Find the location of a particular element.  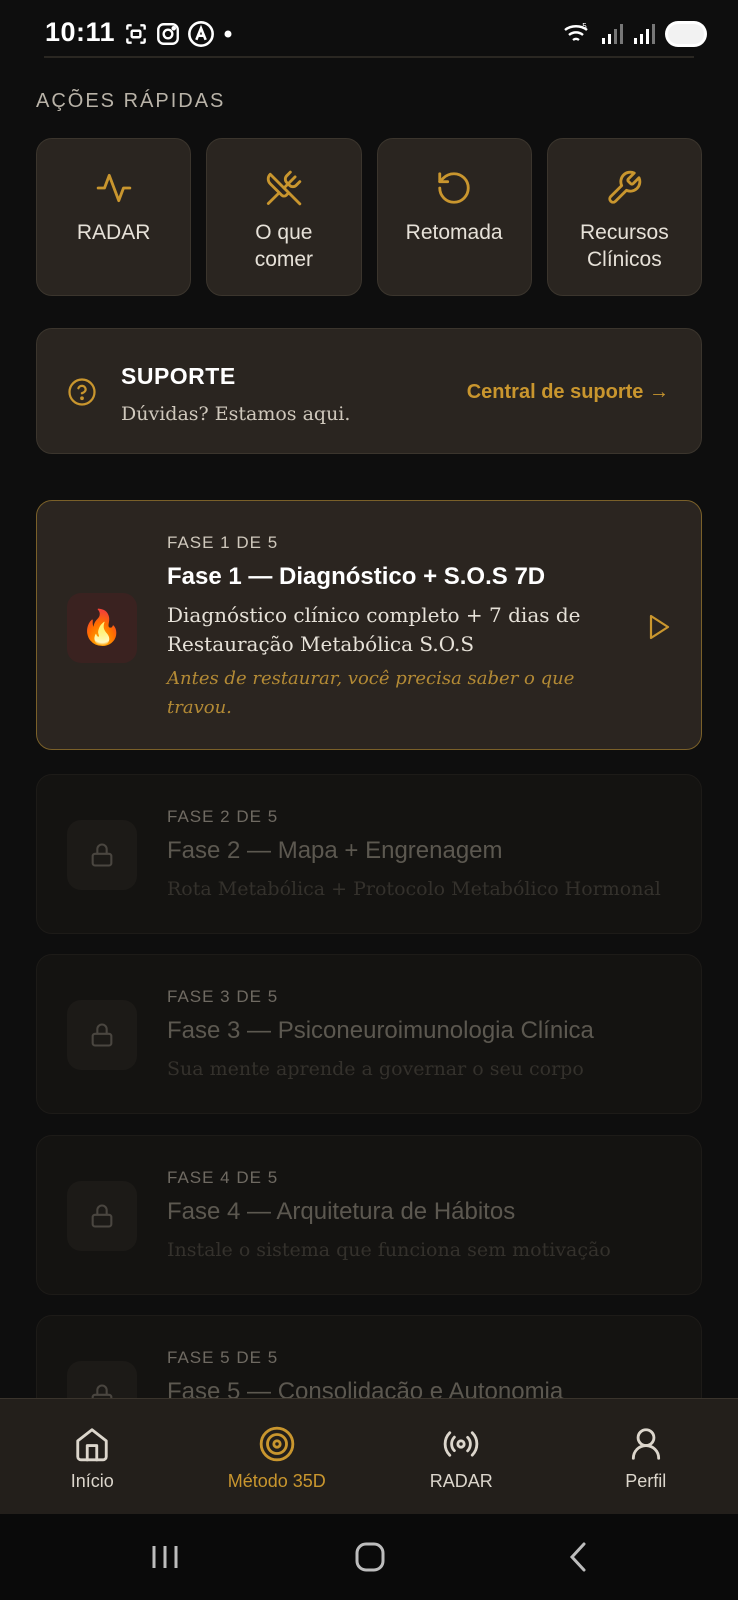

fire-icon: 🔥 is located at coordinates (102, 628).